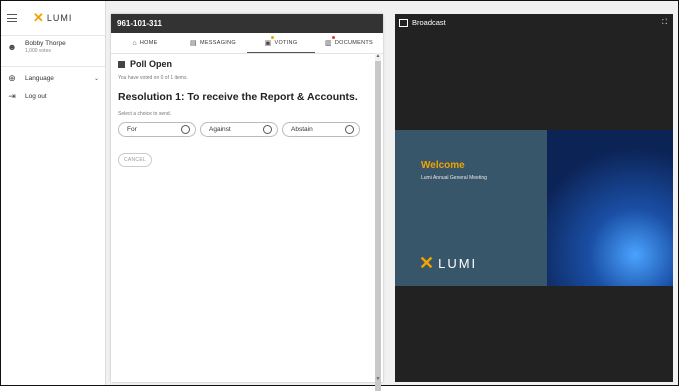  I want to click on voting-icon: ▣, so click(268, 43).